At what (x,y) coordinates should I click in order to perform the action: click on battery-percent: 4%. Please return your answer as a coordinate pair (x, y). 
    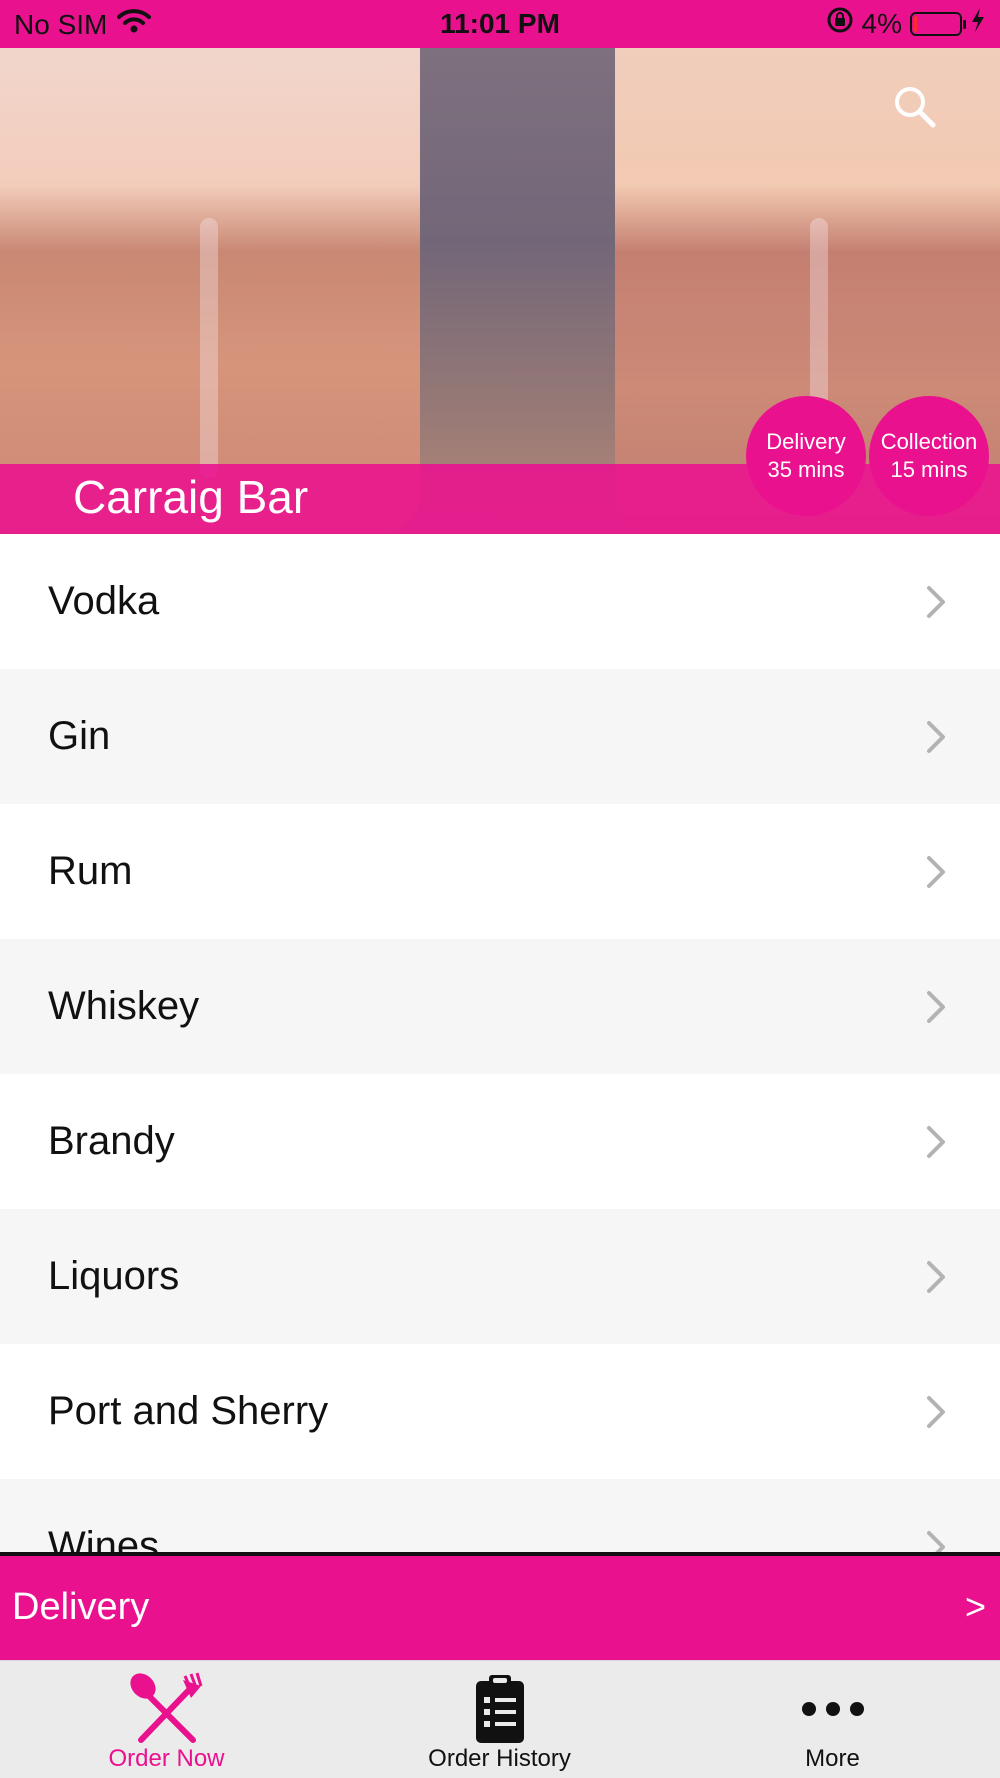
    Looking at the image, I should click on (881, 23).